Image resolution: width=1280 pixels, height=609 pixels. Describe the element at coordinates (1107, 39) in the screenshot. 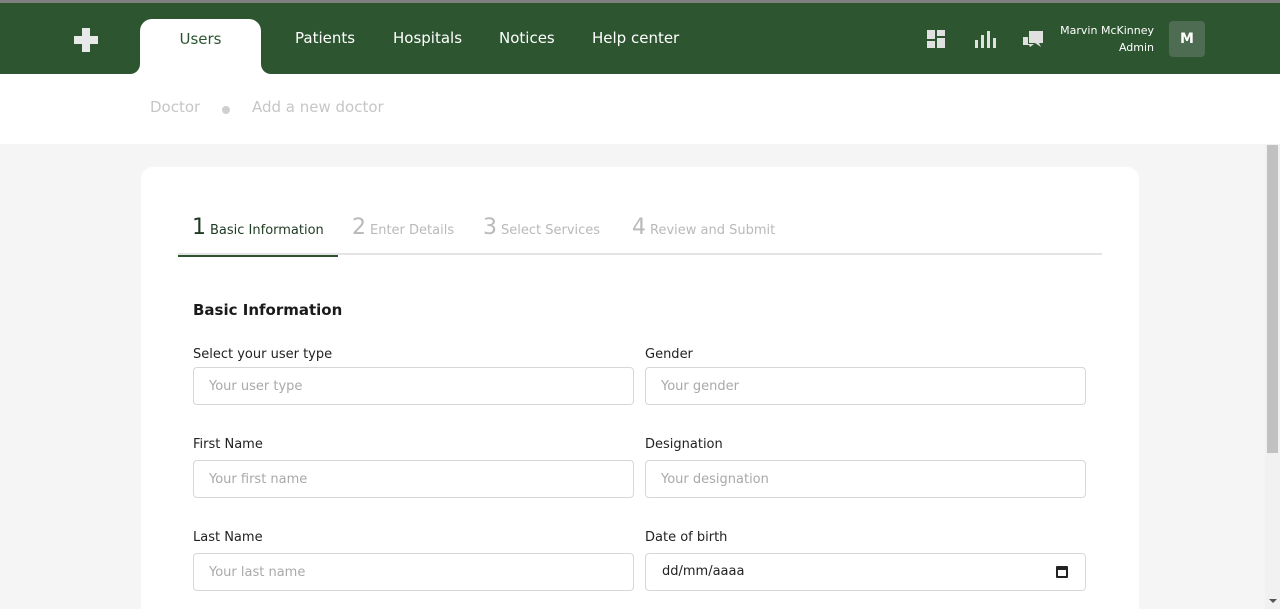

I see `user-info: Marvin McKinney Admin` at that location.